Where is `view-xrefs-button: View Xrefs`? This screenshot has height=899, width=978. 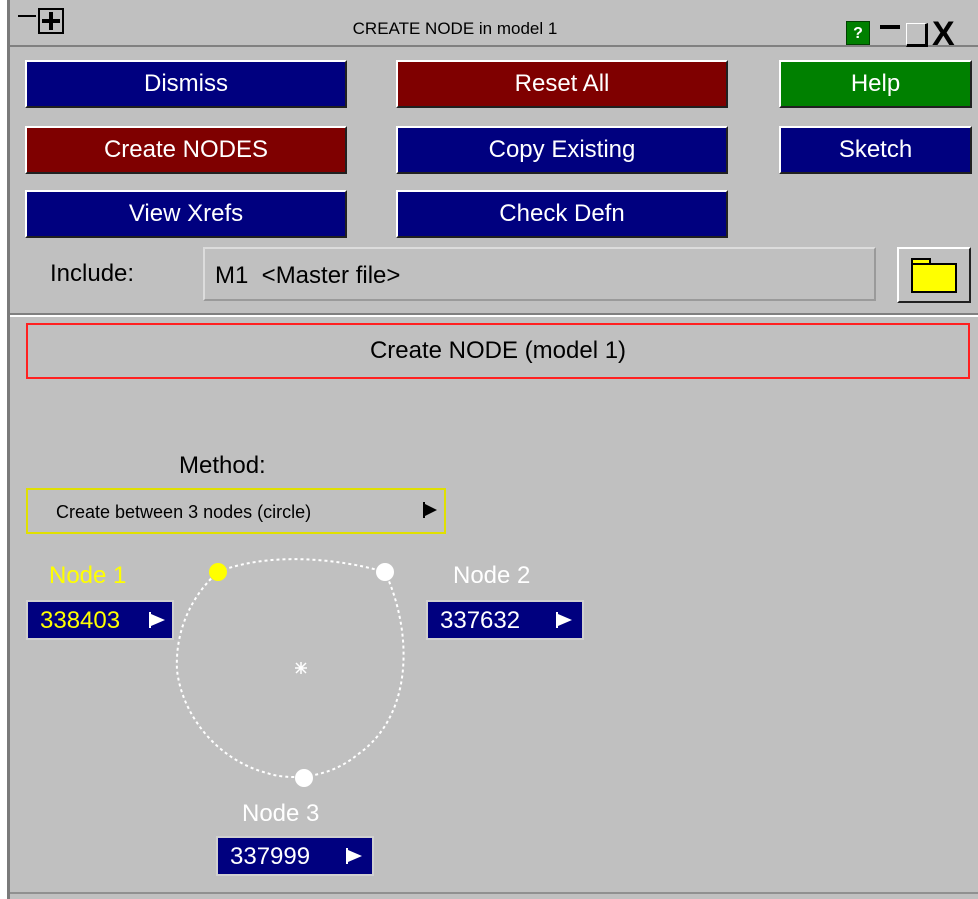
view-xrefs-button: View Xrefs is located at coordinates (186, 214).